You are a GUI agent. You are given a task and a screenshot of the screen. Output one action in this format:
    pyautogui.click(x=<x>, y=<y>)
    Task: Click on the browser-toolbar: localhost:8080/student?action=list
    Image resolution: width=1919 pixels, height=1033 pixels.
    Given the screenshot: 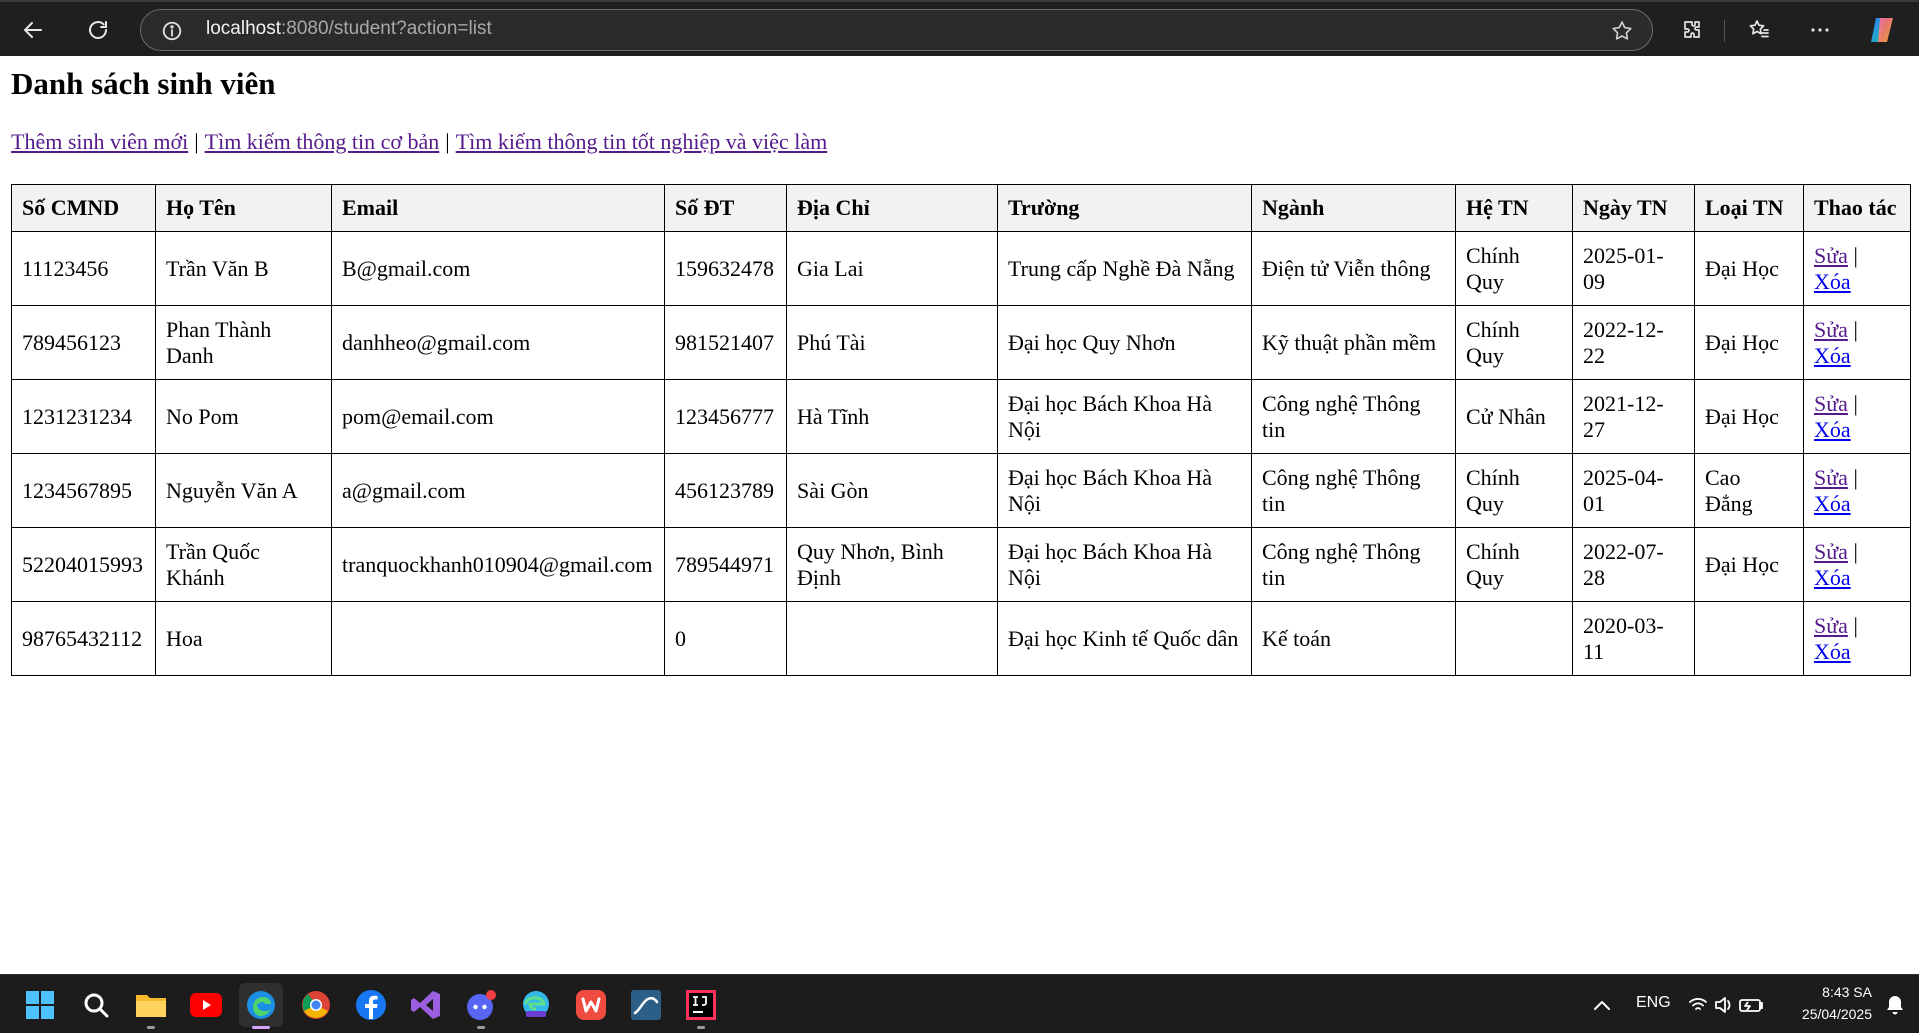 What is the action you would take?
    pyautogui.click(x=959, y=28)
    